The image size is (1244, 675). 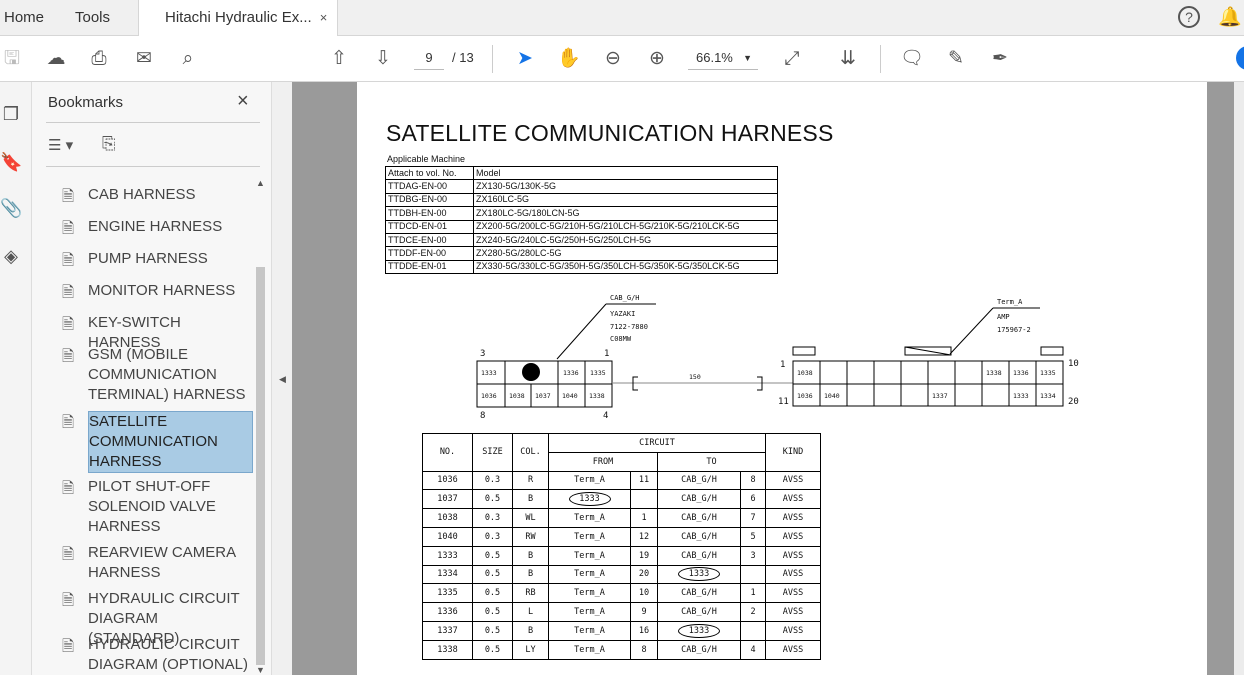 What do you see at coordinates (60, 145) in the screenshot?
I see `bookmark-options-icon: ☰ ▾` at bounding box center [60, 145].